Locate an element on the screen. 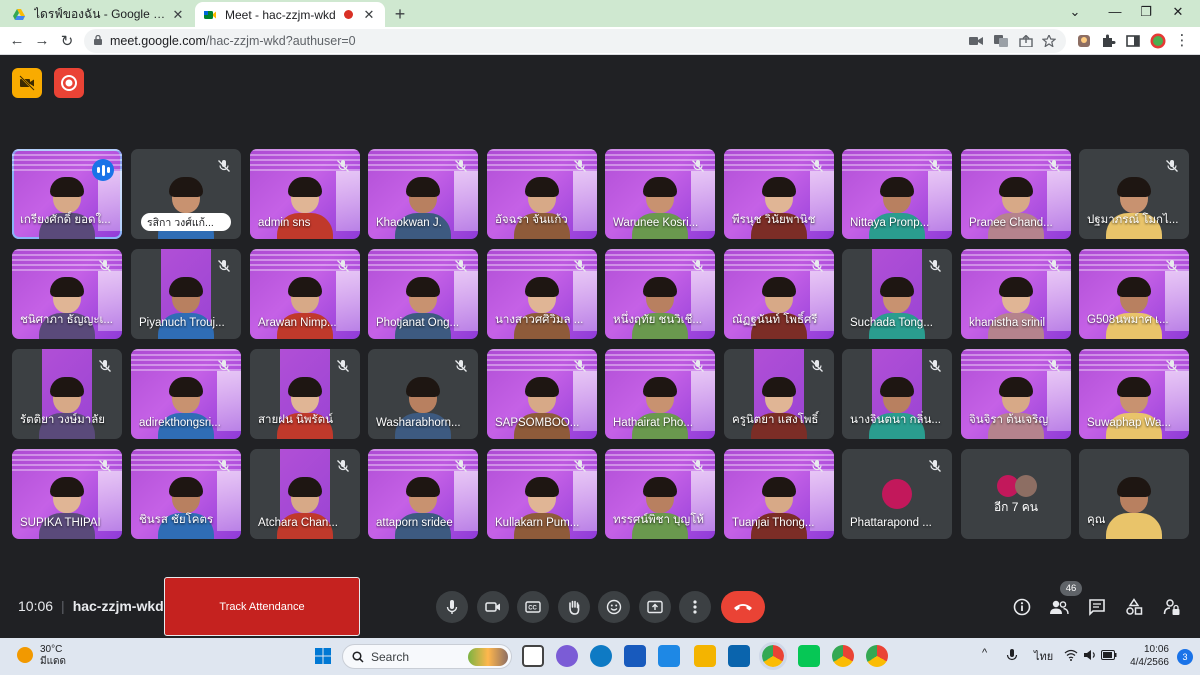 The image size is (1200, 675). side-panel-icon is located at coordinates (1133, 41).